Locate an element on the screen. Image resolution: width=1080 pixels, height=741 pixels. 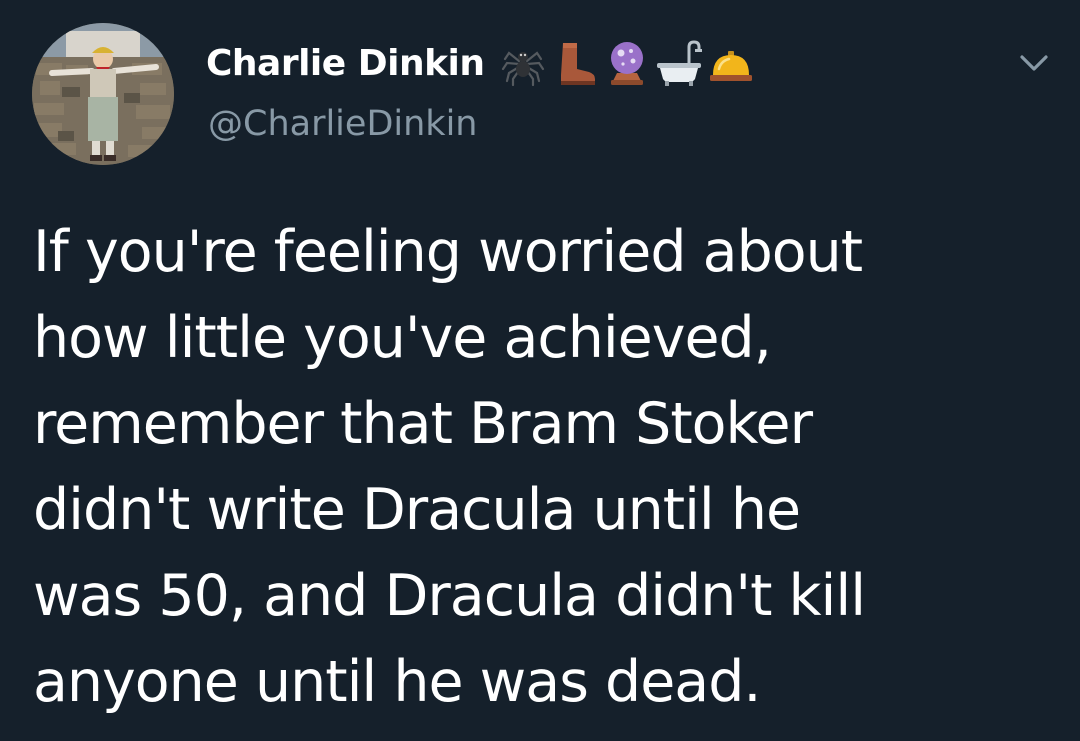
author-name-row: Charlie Dinkin is located at coordinates (480, 63).